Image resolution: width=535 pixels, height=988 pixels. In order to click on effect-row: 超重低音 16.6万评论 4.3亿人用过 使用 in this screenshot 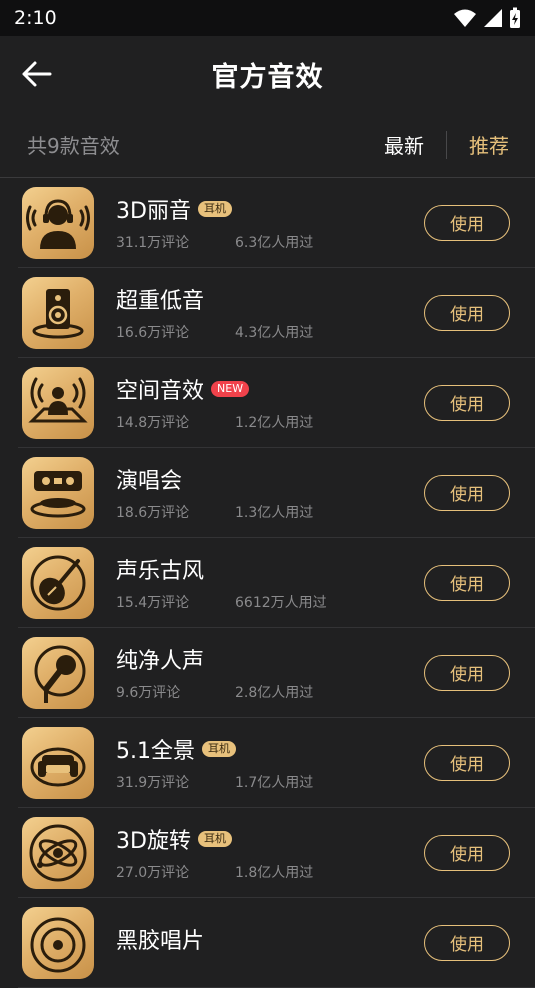, I will do `click(276, 313)`.